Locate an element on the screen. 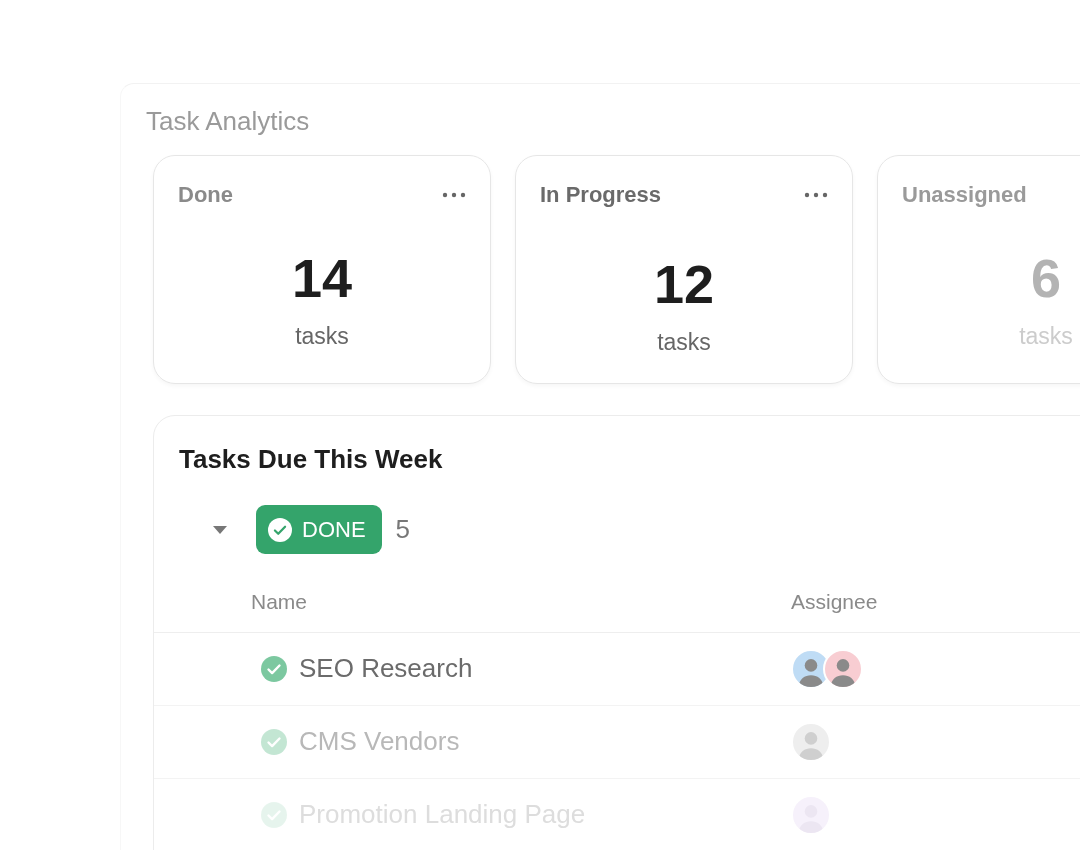 Image resolution: width=1080 pixels, height=850 pixels. status-badge: DONE is located at coordinates (319, 530).